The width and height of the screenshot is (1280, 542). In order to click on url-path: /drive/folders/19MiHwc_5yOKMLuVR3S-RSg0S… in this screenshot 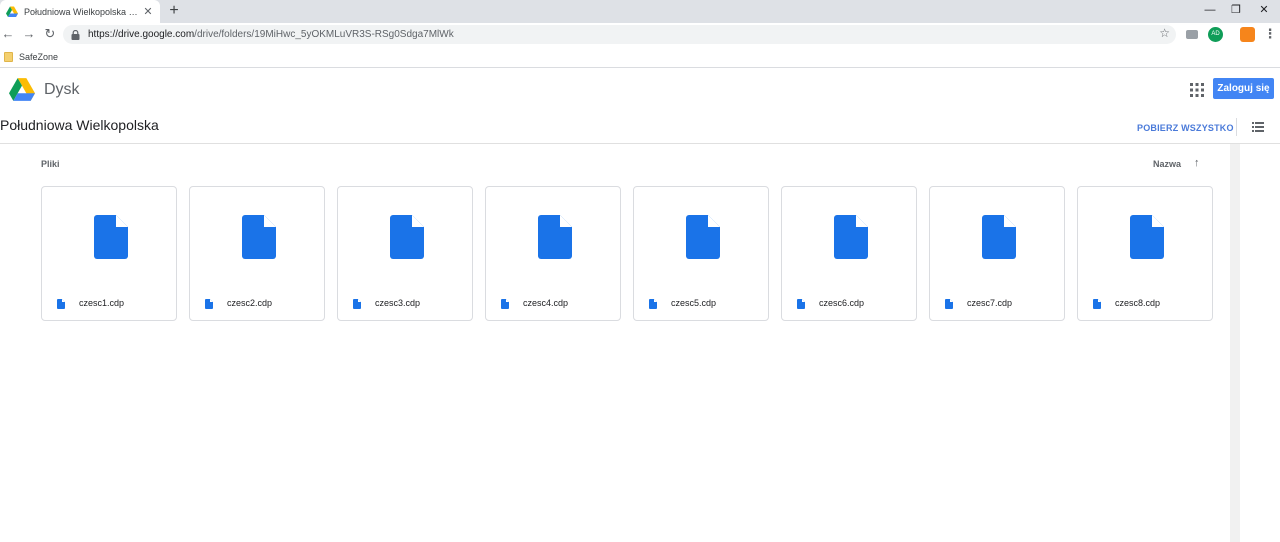, I will do `click(324, 34)`.